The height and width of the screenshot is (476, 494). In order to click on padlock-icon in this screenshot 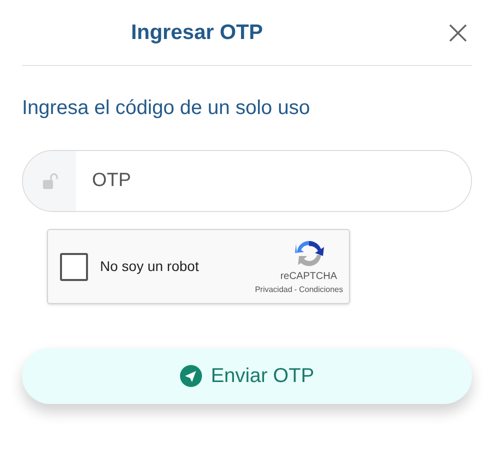, I will do `click(50, 181)`.